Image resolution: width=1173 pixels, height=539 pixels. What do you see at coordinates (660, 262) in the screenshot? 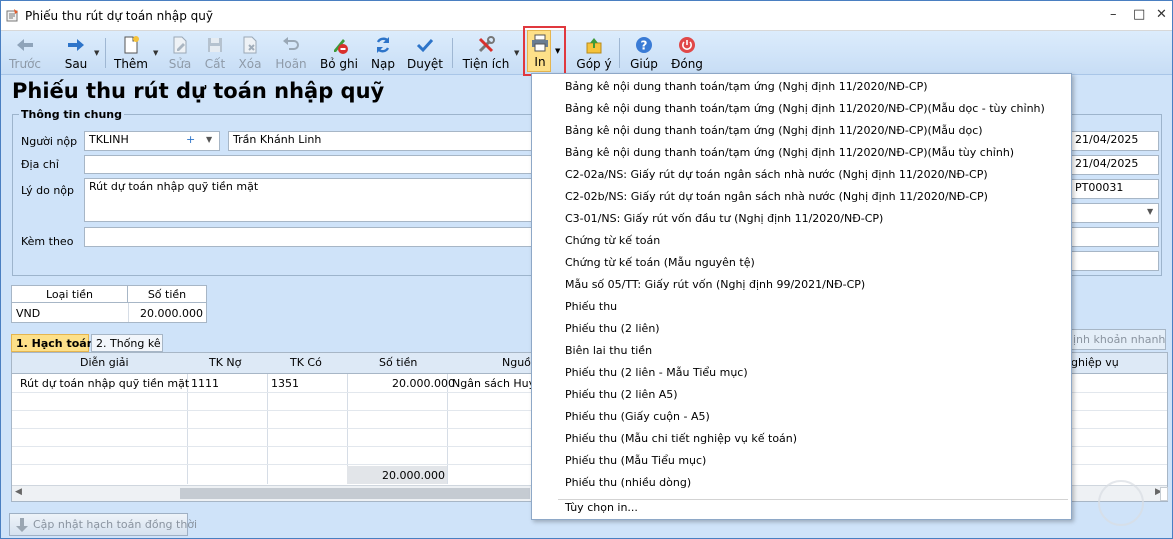
I see `print-menu-item: Chứng từ kế toán (Mẫu nguyên tệ)` at bounding box center [660, 262].